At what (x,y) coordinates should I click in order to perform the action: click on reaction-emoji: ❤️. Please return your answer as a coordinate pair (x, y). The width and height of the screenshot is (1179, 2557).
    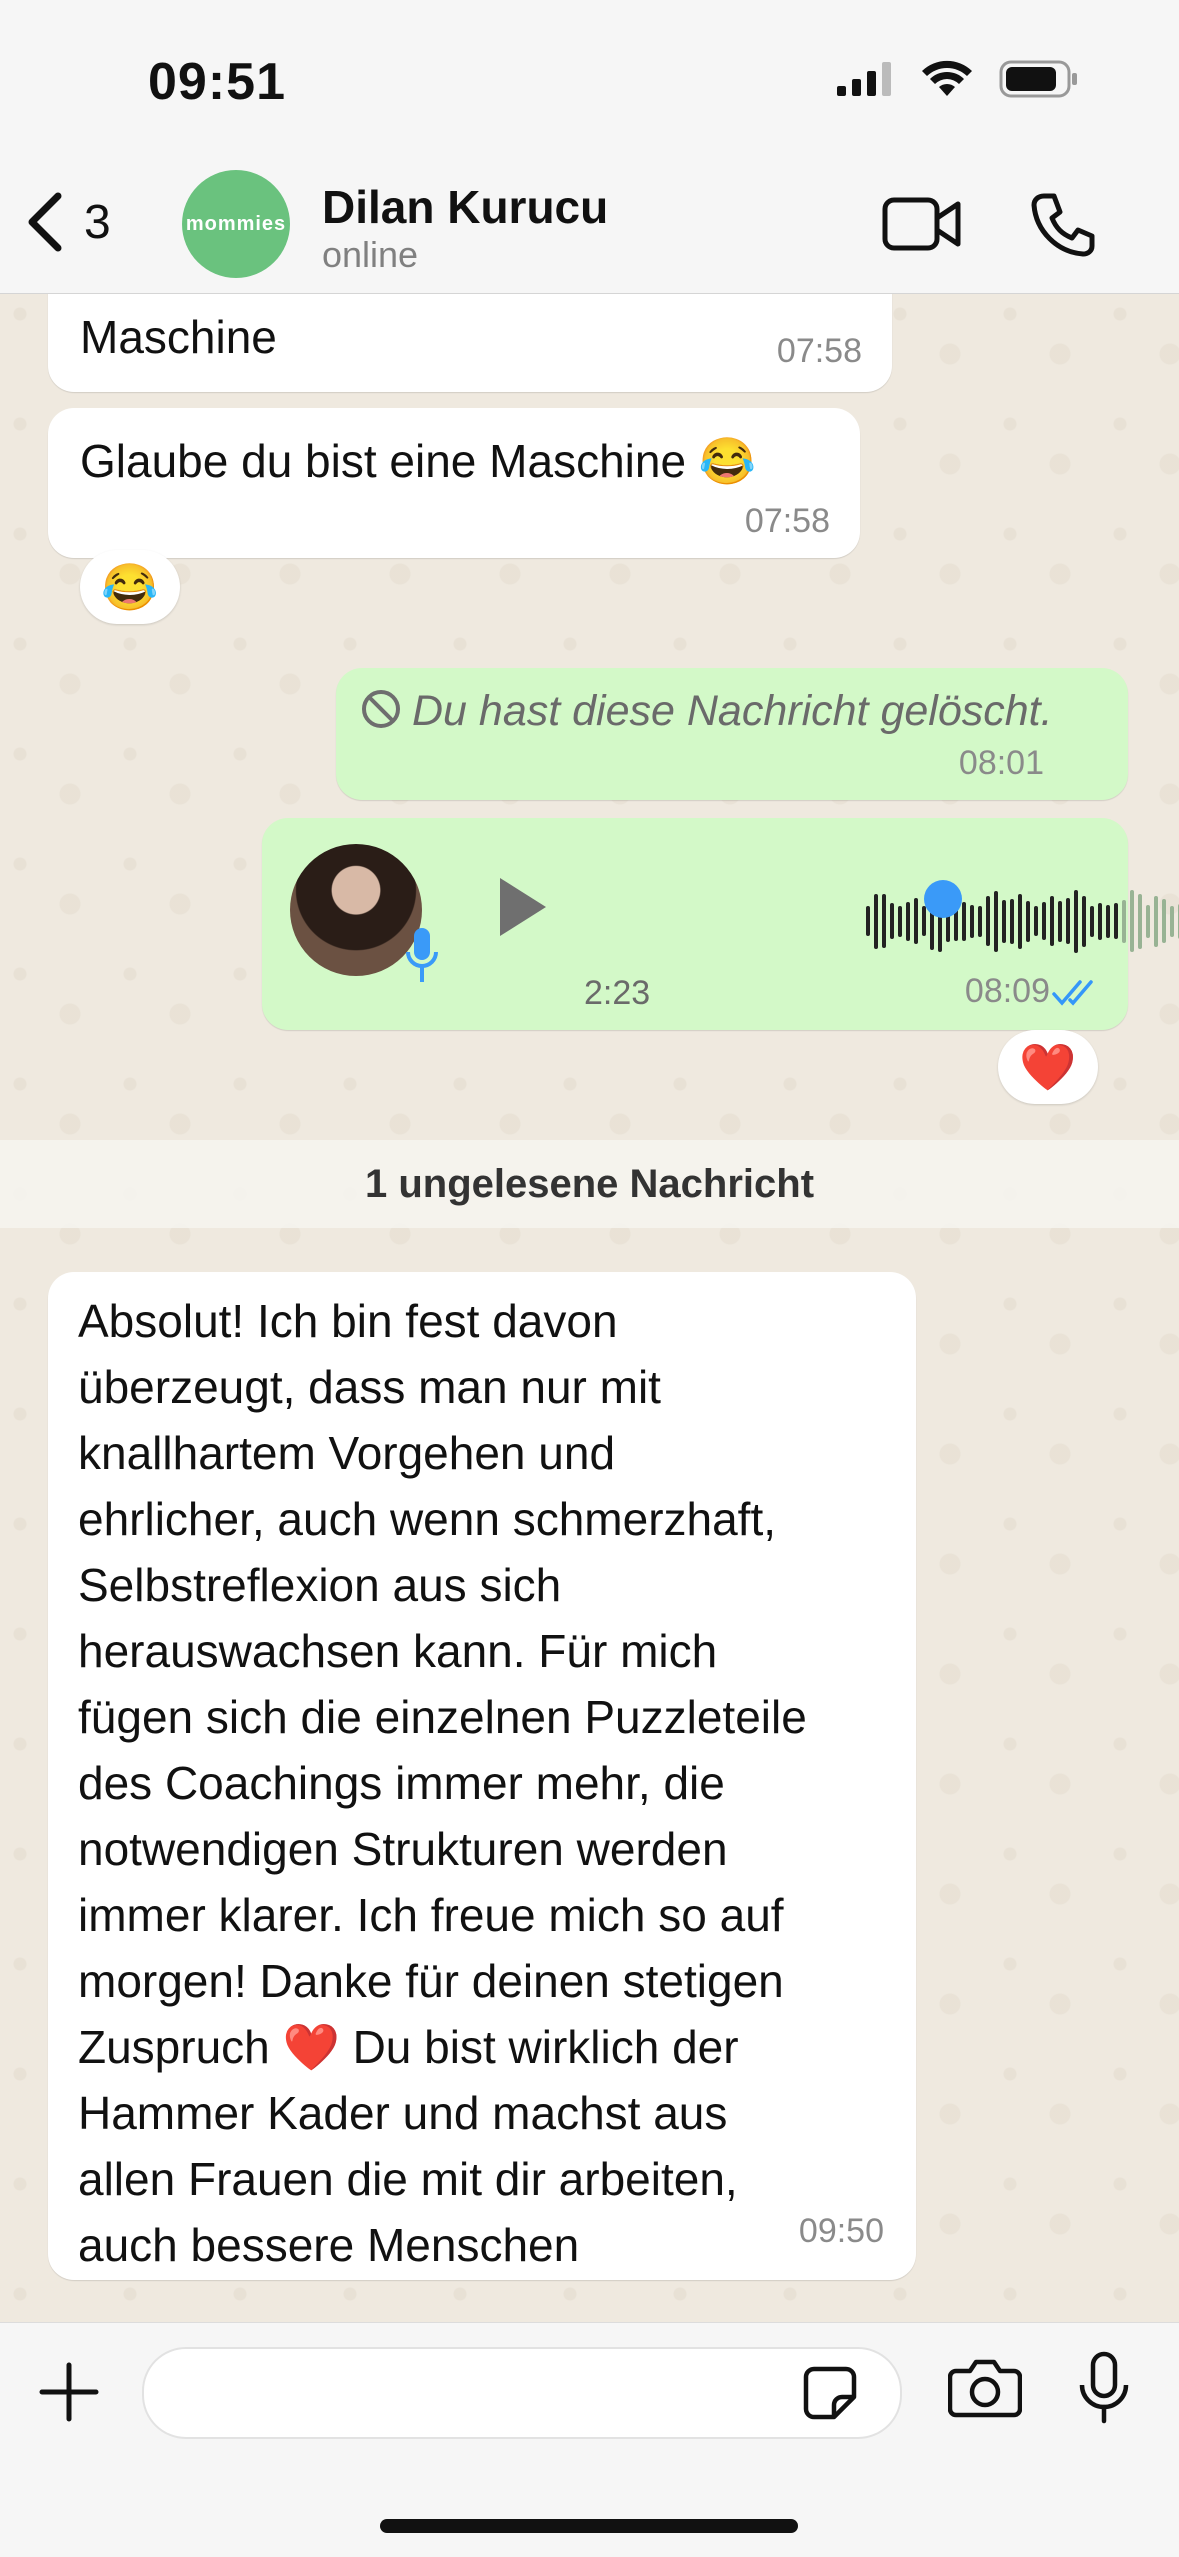
    Looking at the image, I should click on (1048, 1066).